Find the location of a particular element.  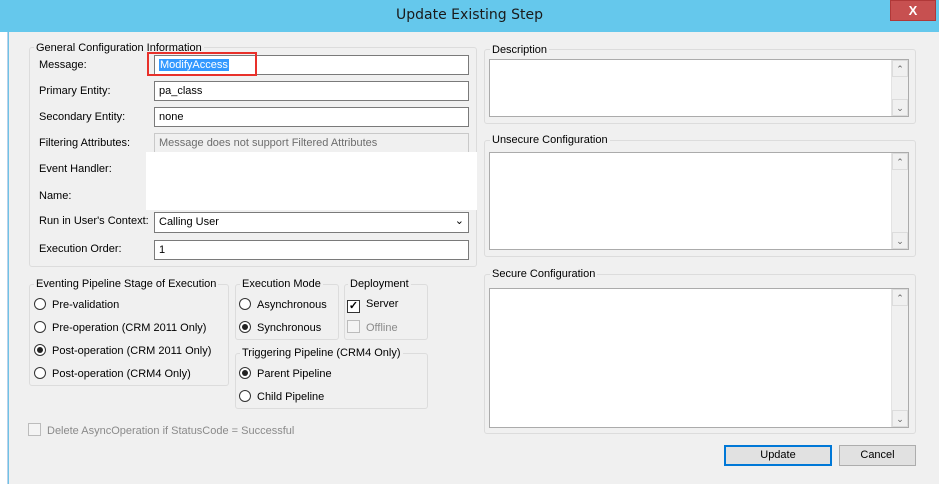

radio-asynchronous: Asynchronous is located at coordinates (283, 306).